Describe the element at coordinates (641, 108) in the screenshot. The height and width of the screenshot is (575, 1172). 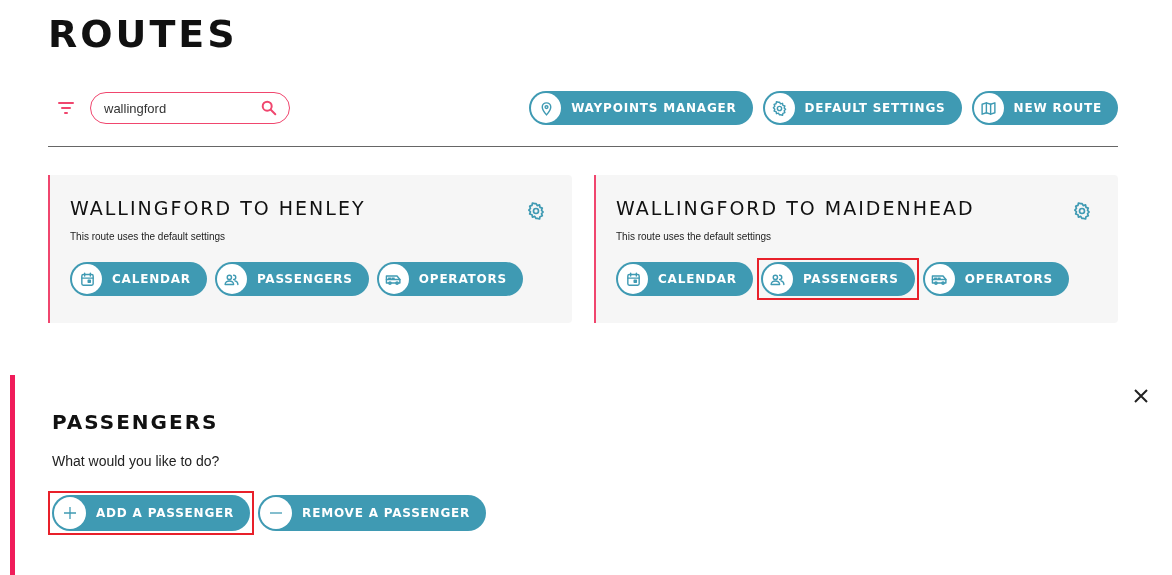
I see `pin-button: WAYPOINTS MANAGER` at that location.